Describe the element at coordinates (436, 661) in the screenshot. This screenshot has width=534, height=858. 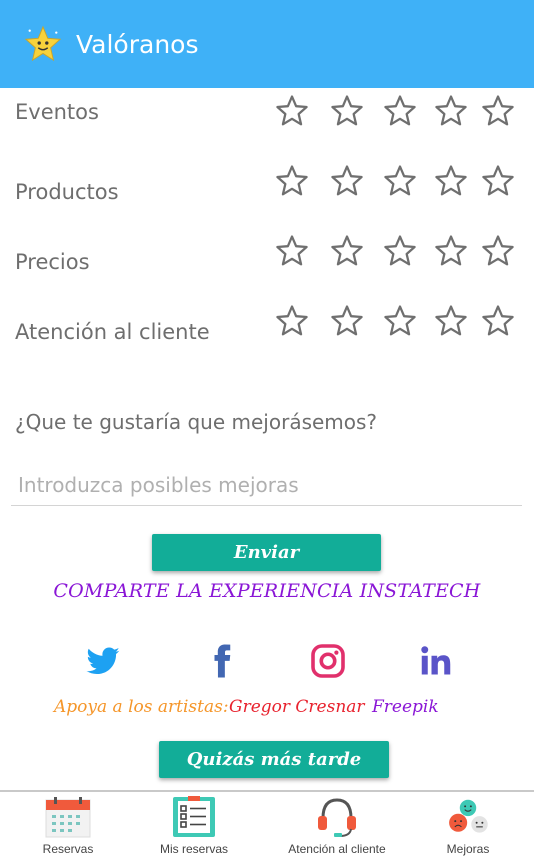
I see `linkedin-icon` at that location.